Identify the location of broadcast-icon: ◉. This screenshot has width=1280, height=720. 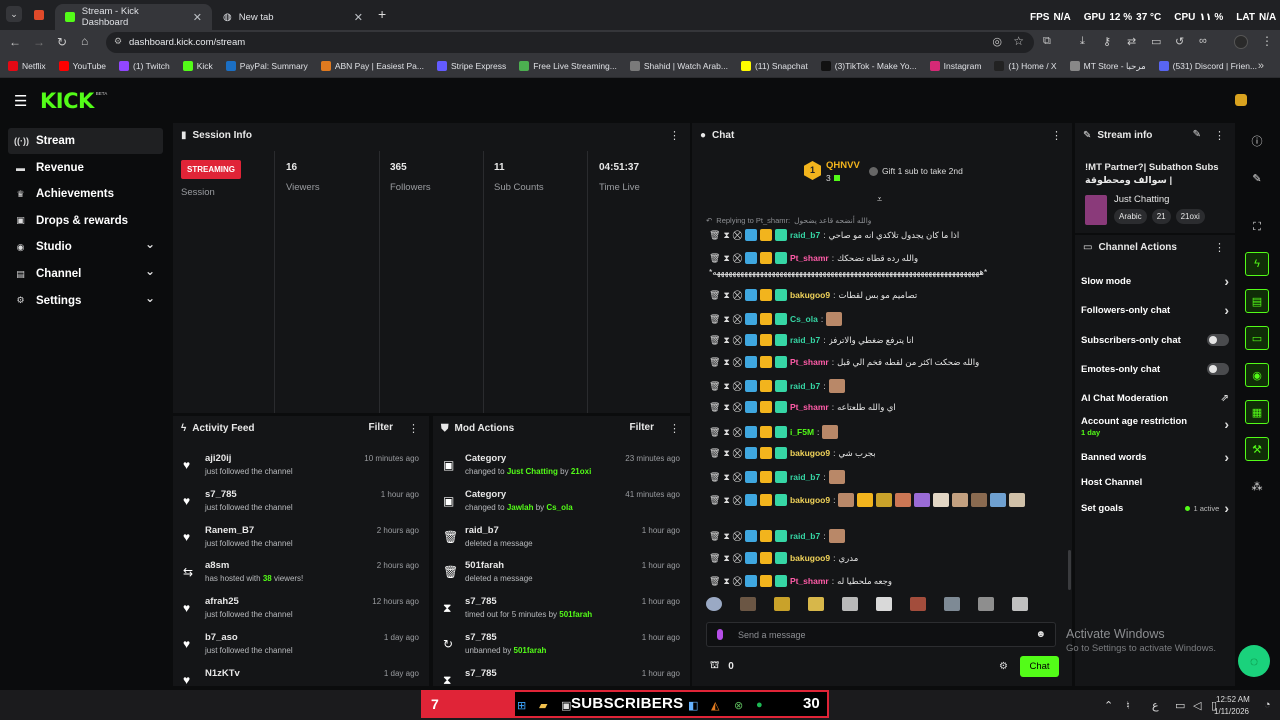
(1257, 375).